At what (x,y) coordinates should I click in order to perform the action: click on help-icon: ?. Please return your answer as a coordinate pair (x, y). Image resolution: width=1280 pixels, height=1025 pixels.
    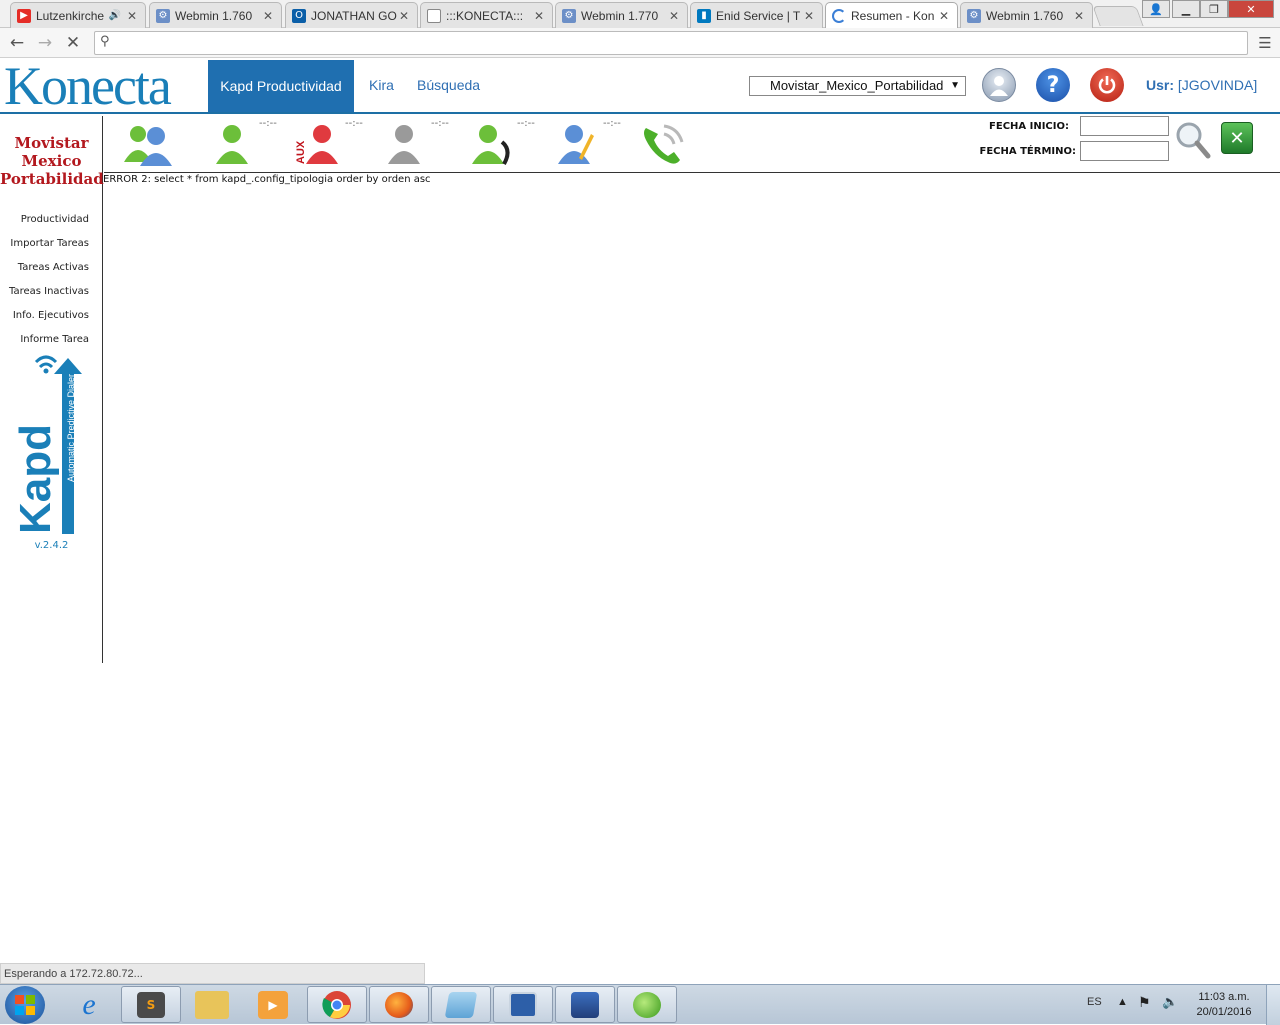
    Looking at the image, I should click on (1053, 85).